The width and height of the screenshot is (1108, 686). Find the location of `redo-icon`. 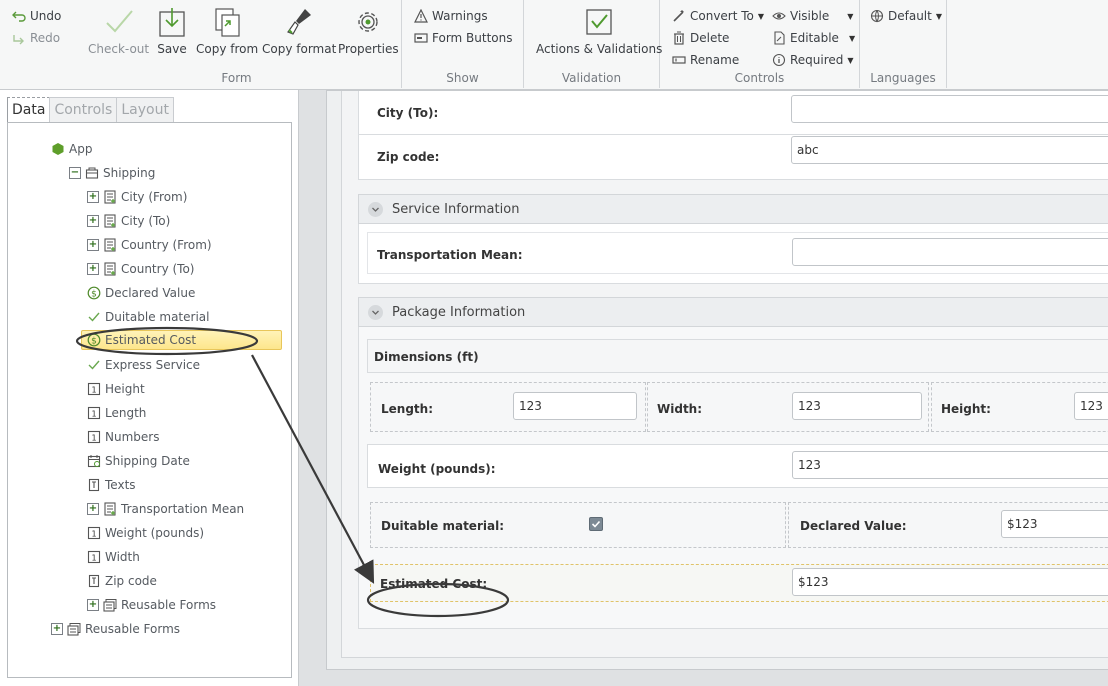

redo-icon is located at coordinates (18, 40).